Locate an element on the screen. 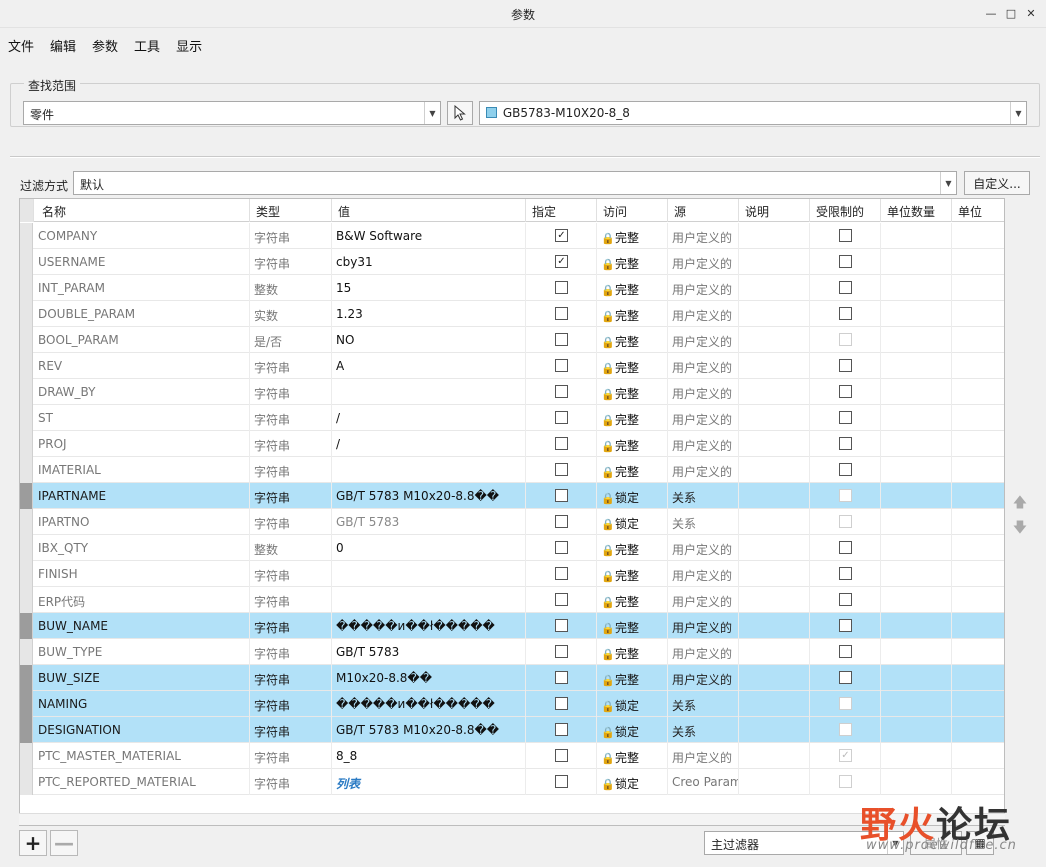 The image size is (1046, 867). table-row: INT_PARAM 整数 15 🔒完整 用户定义的 is located at coordinates (512, 288).